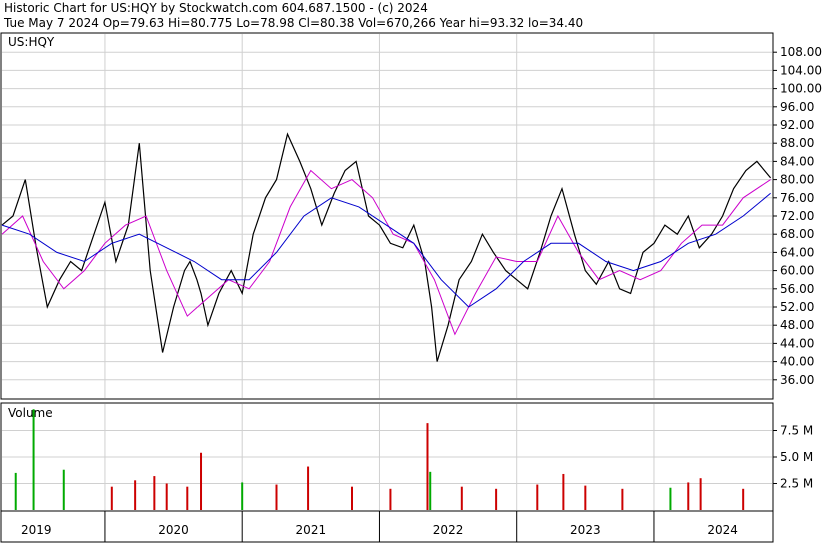  I want to click on price-tick-label: 48.00, so click(797, 325).